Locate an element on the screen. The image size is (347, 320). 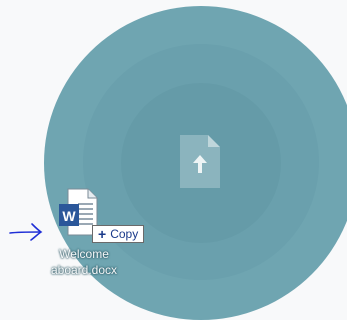
hand-drawn-arrow-icon is located at coordinates (26, 232).